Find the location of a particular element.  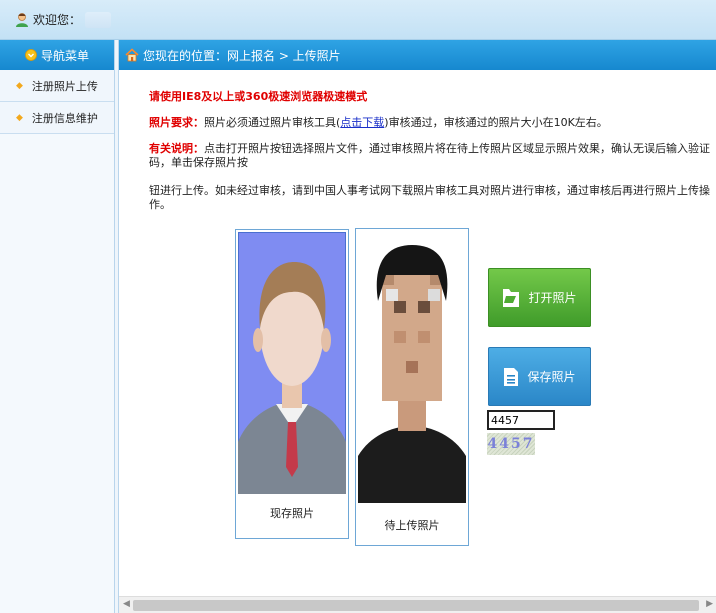

nav-menu-title: 导航菜单 is located at coordinates (64, 55).